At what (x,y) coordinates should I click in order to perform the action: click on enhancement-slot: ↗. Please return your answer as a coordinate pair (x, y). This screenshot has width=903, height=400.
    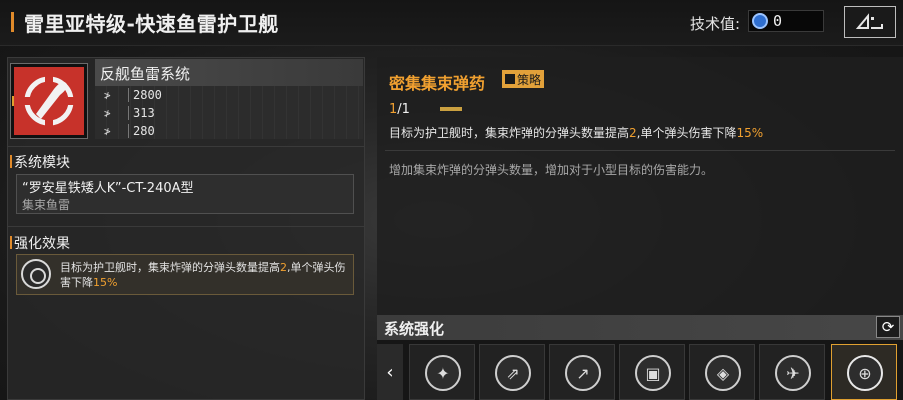
    Looking at the image, I should click on (582, 372).